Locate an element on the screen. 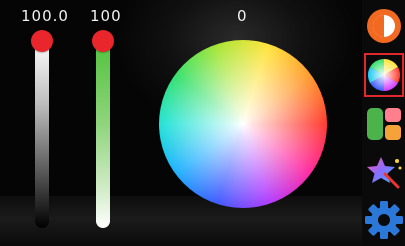 This screenshot has width=405, height=246. color-wheel-icon is located at coordinates (384, 75).